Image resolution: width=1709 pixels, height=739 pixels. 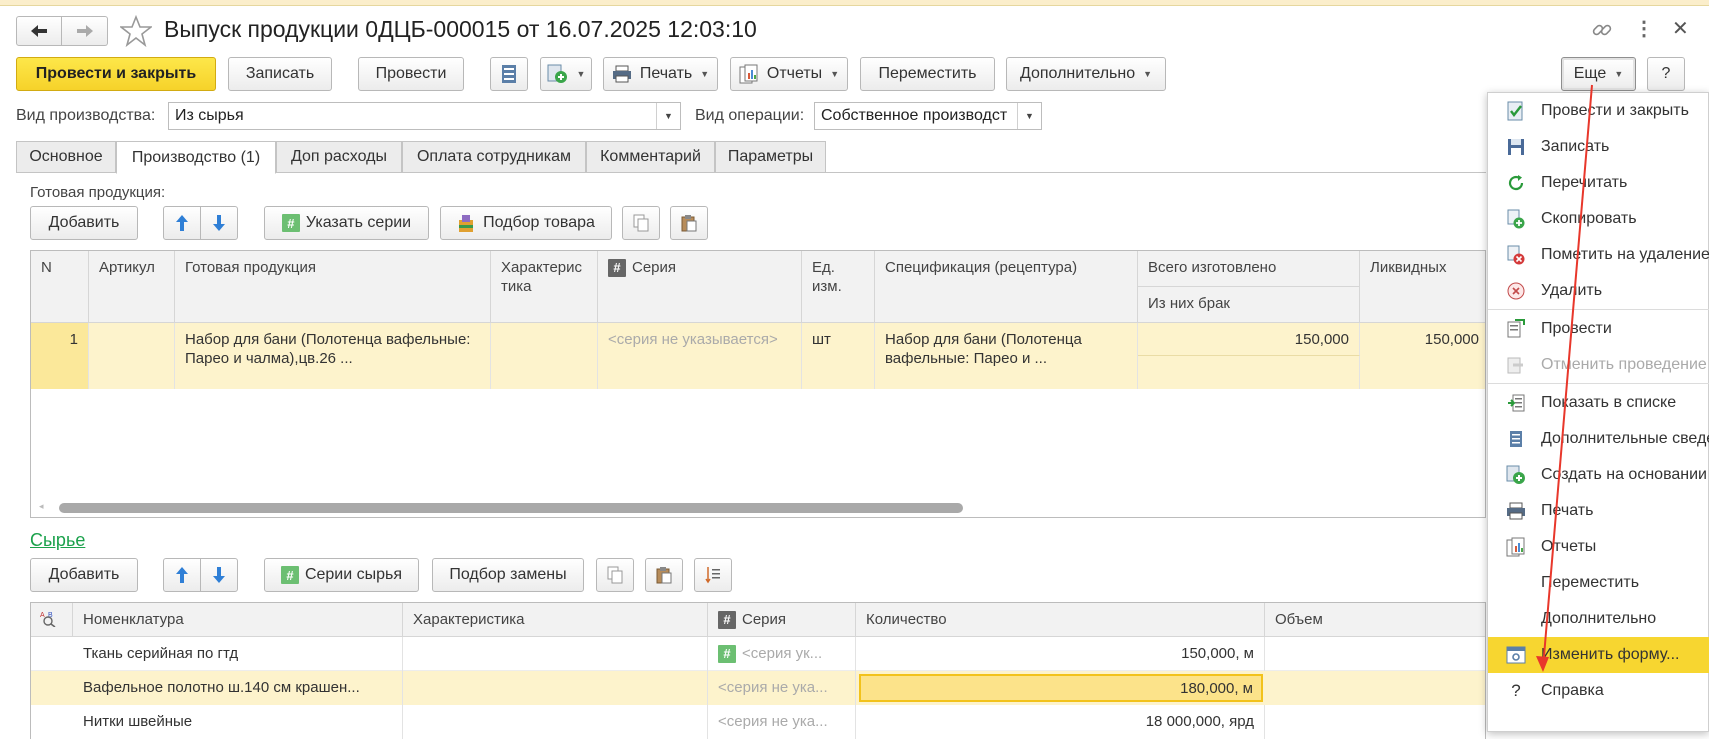 What do you see at coordinates (41, 506) in the screenshot?
I see `scroll-left-icon: ◂` at bounding box center [41, 506].